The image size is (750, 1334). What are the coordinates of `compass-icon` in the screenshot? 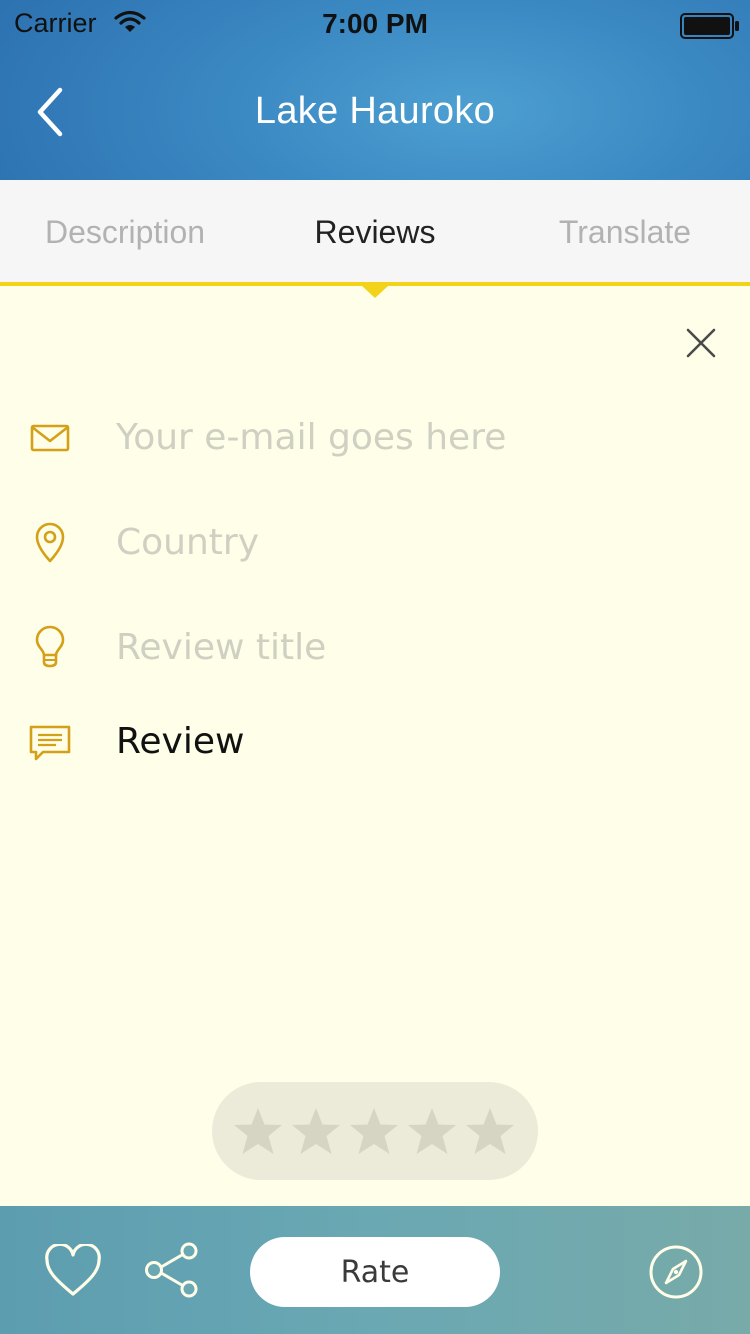 It's located at (676, 1272).